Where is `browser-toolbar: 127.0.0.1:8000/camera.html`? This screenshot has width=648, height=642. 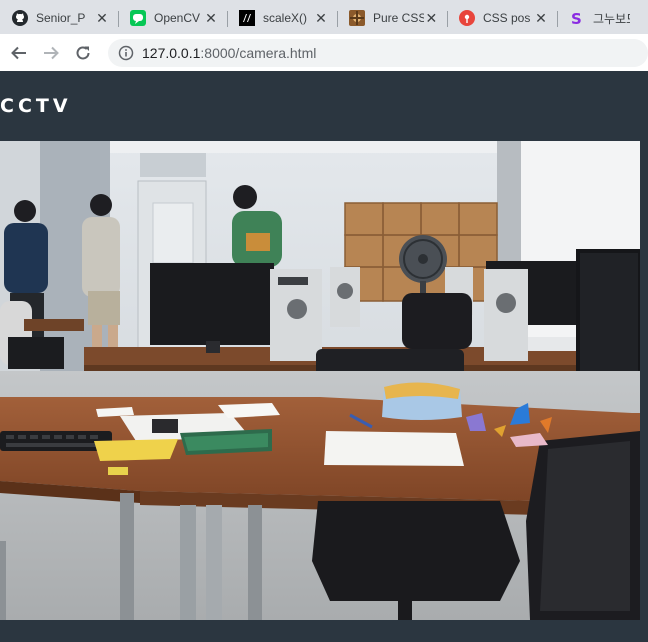
browser-toolbar: 127.0.0.1:8000/camera.html is located at coordinates (324, 52).